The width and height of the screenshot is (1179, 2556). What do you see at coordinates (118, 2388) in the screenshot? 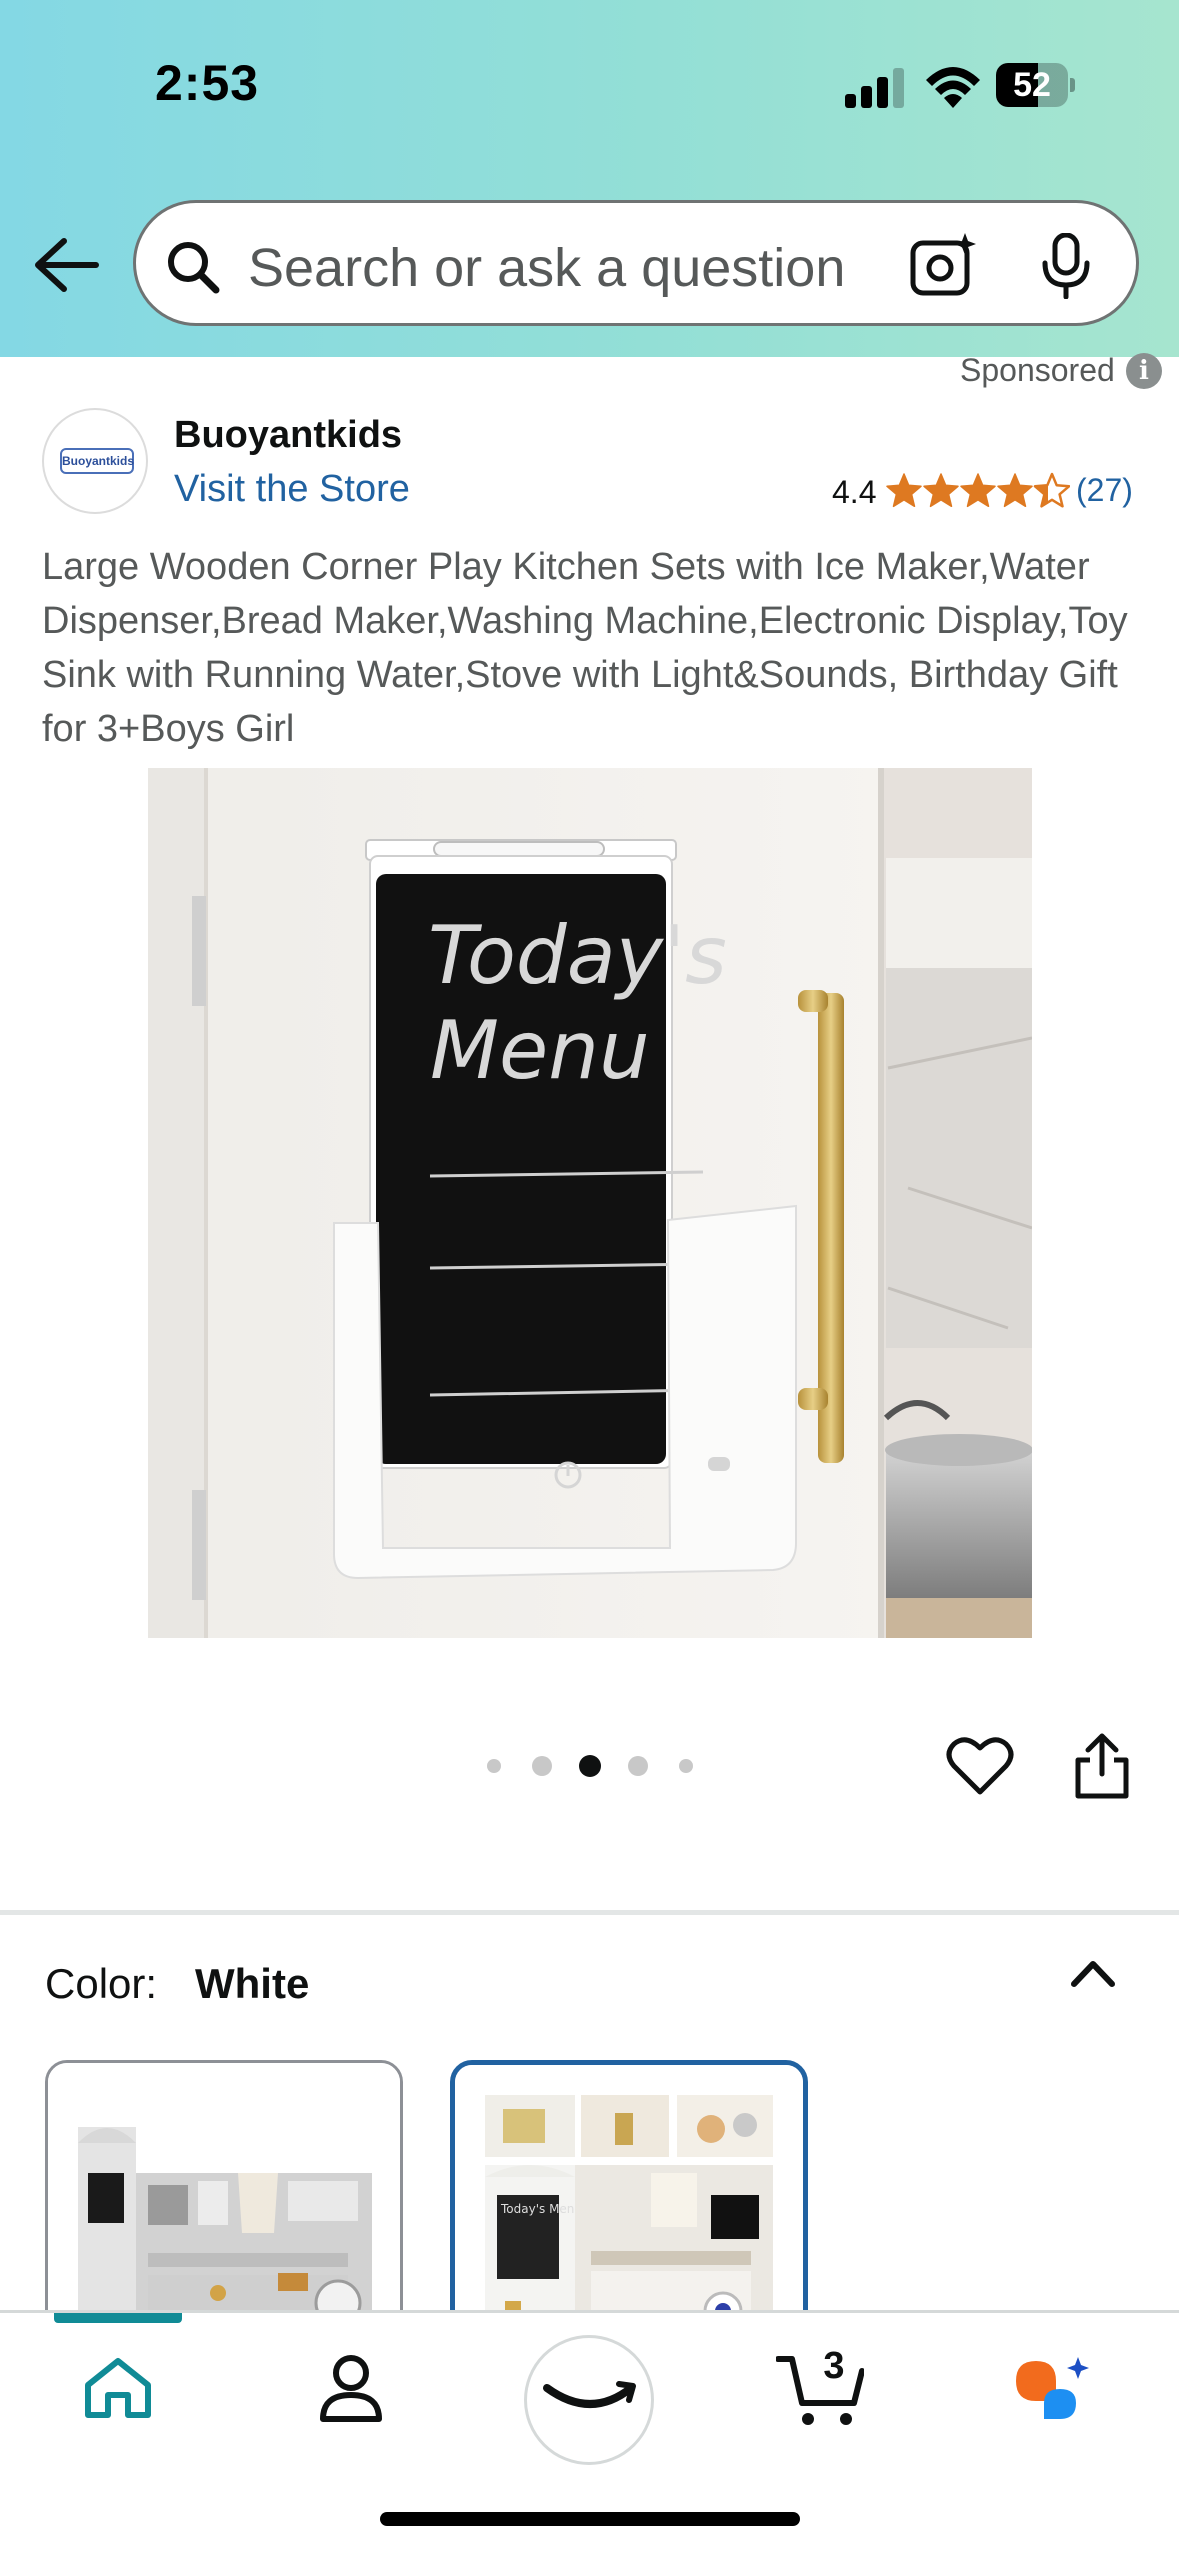
I see `home-icon` at bounding box center [118, 2388].